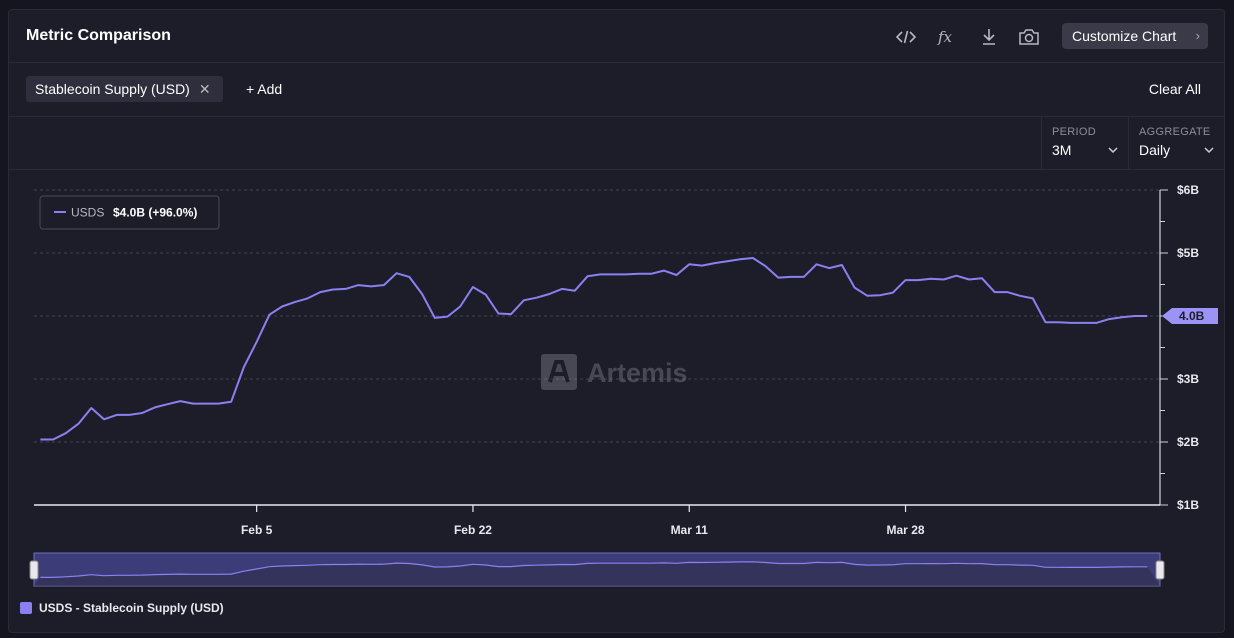 The image size is (1234, 638). What do you see at coordinates (473, 530) in the screenshot?
I see `x-tick-label: Feb 22` at bounding box center [473, 530].